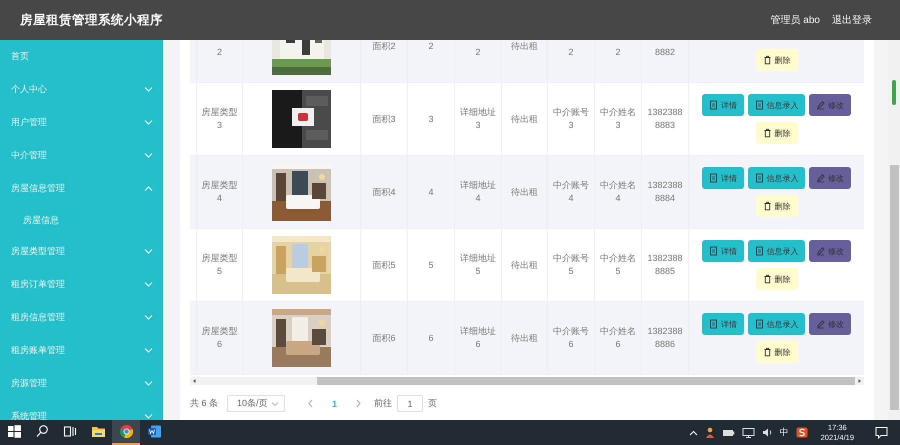 This screenshot has height=445, width=900. What do you see at coordinates (383, 403) in the screenshot?
I see `goto-label: 前往` at bounding box center [383, 403].